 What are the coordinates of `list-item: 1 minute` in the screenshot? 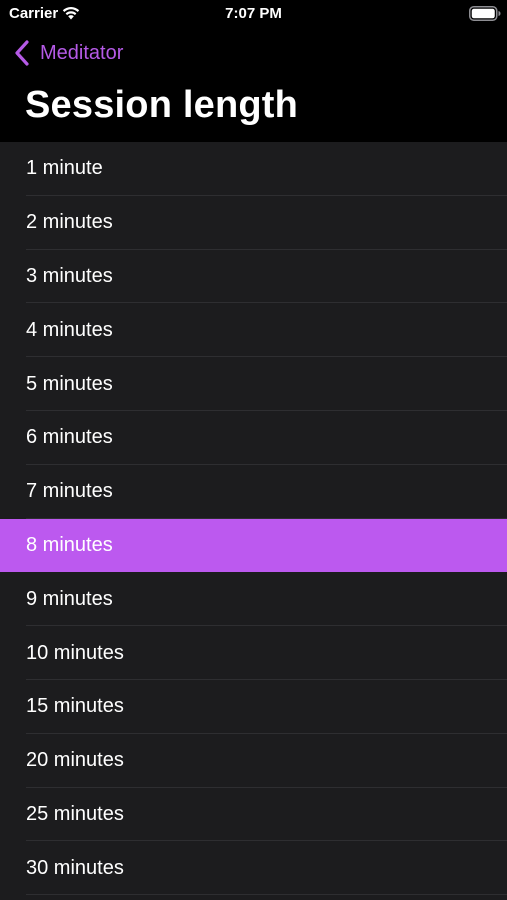 It's located at (253, 169).